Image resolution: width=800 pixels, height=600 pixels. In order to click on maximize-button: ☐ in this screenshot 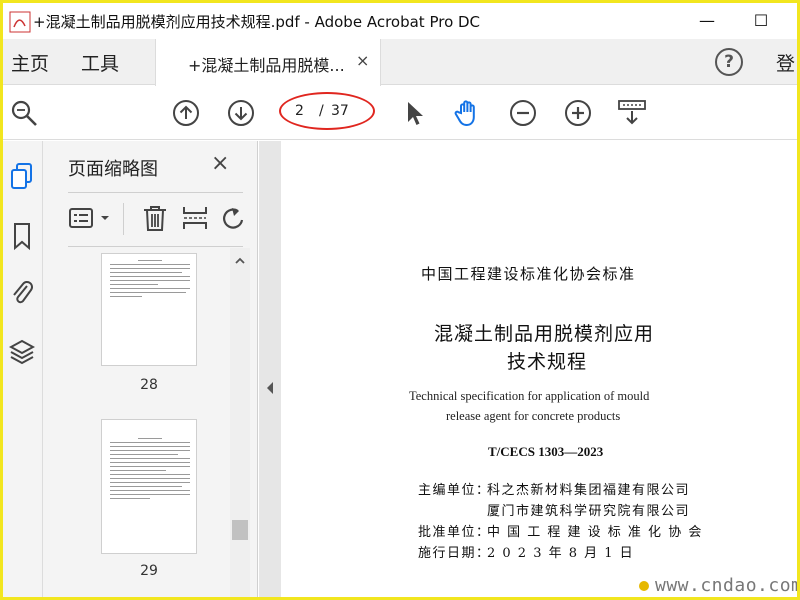, I will do `click(761, 21)`.